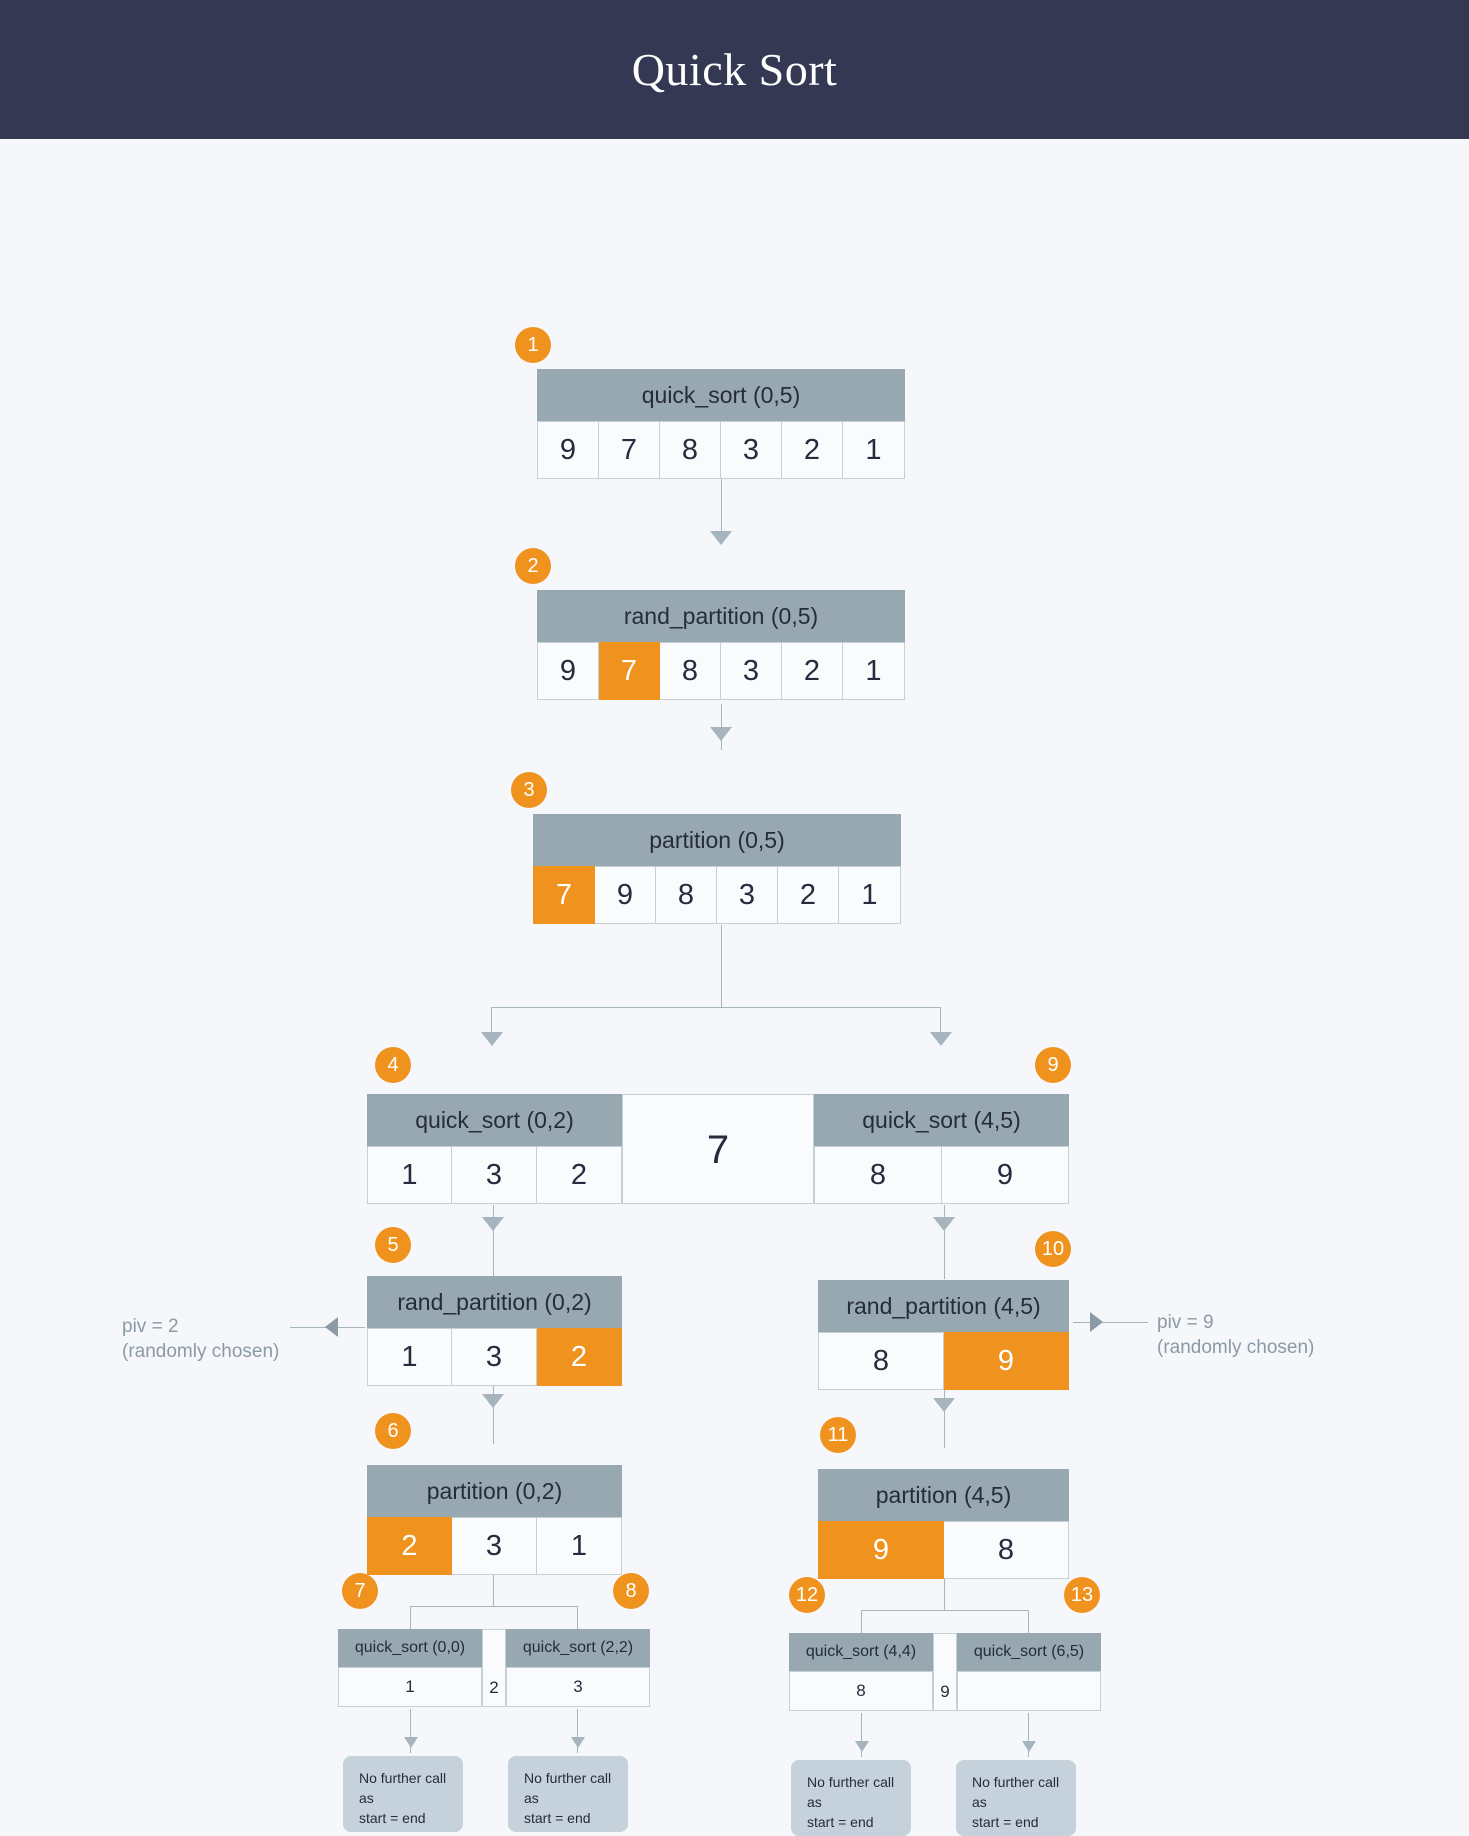  What do you see at coordinates (851, 1798) in the screenshot?
I see `terminal-note-n12: No further call as start = end` at bounding box center [851, 1798].